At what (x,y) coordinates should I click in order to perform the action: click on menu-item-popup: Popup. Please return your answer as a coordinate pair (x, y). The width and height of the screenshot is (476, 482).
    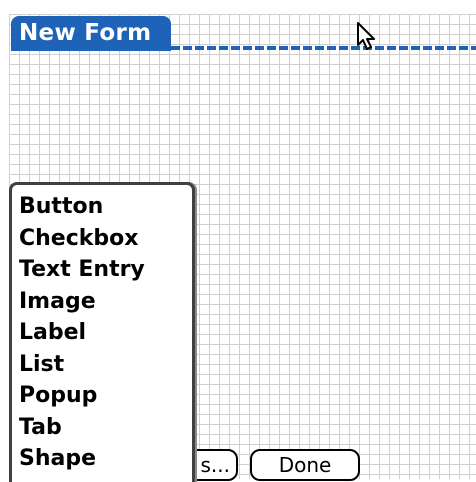
    Looking at the image, I should click on (105, 396).